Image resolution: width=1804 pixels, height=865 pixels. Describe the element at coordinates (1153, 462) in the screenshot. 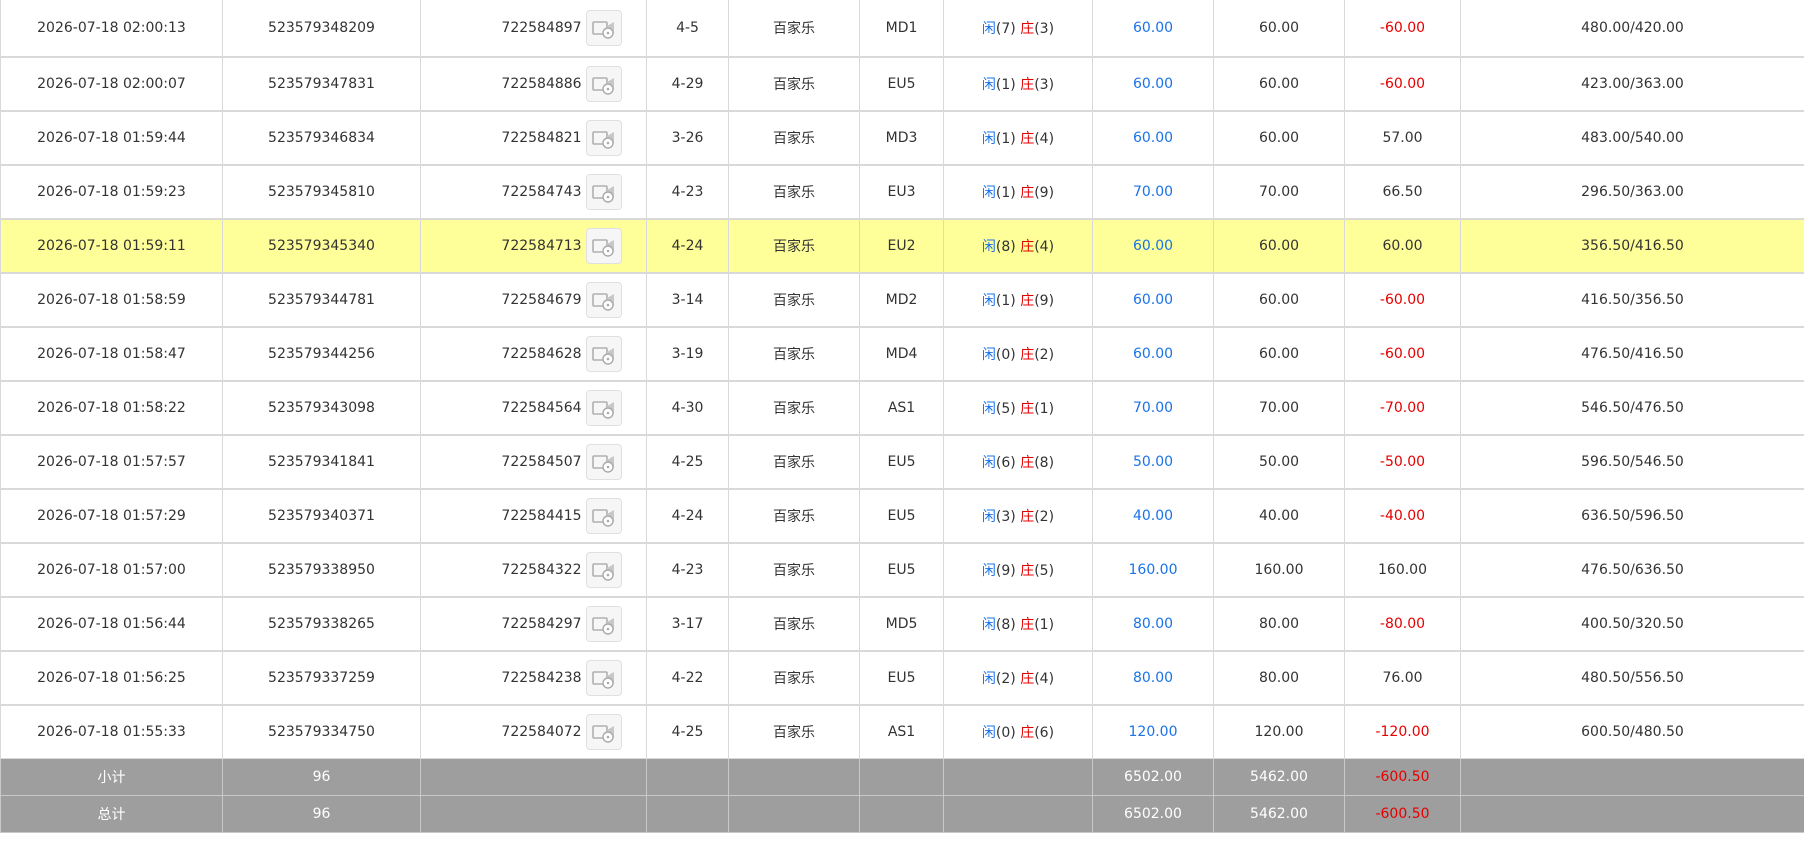

I see `bet-amount: 50.00` at that location.